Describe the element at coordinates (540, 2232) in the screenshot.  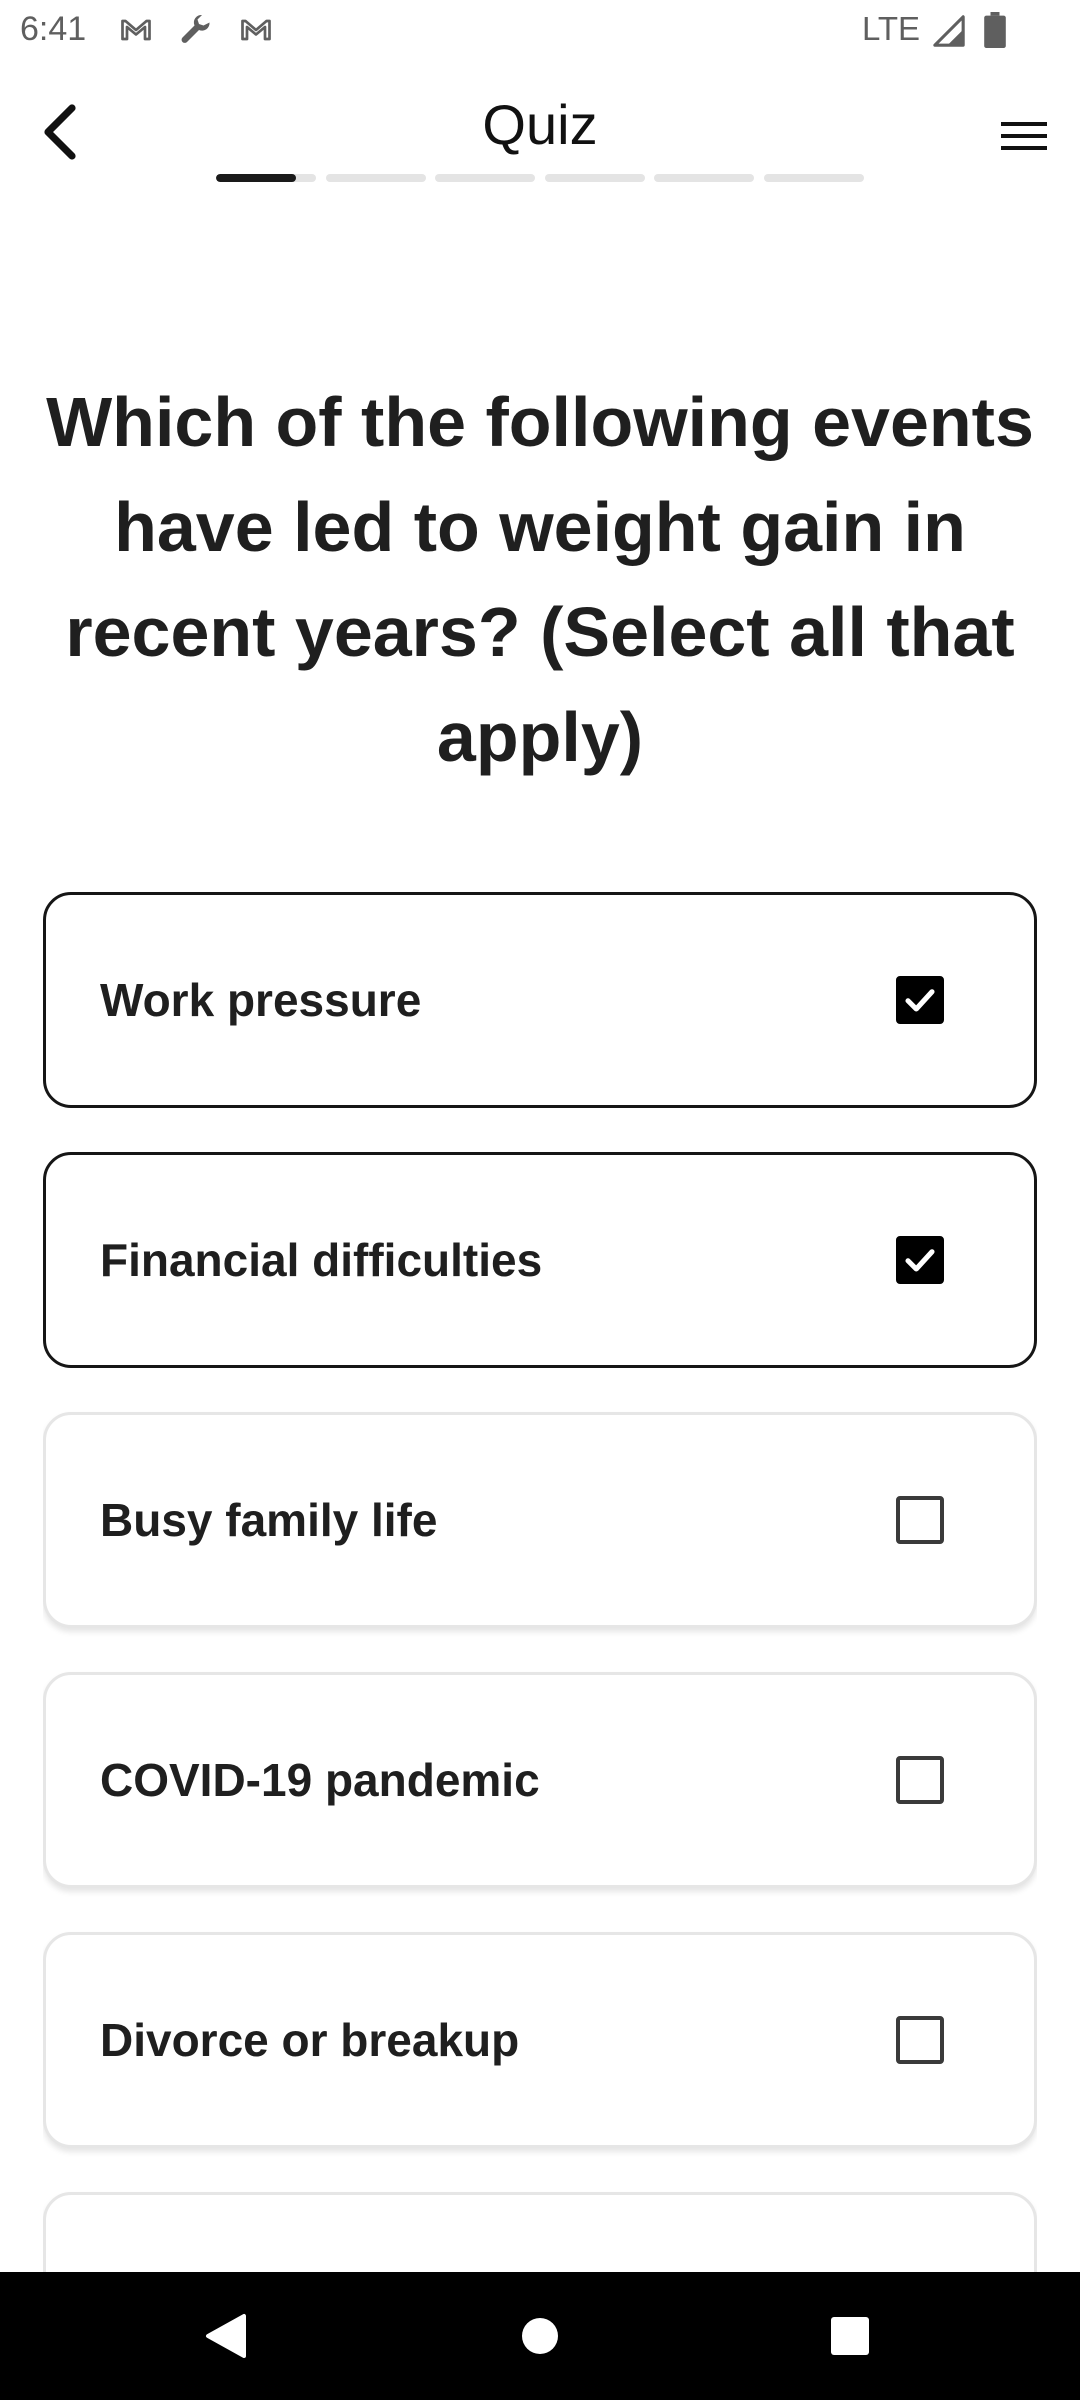
I see `option-partially-visible` at that location.